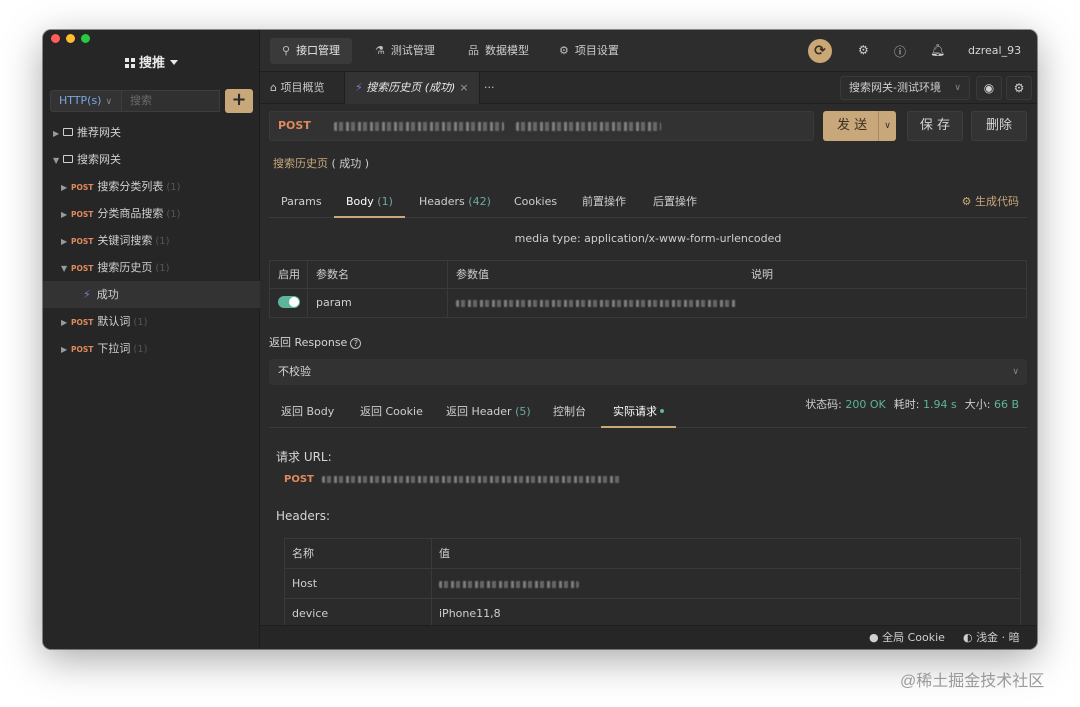  What do you see at coordinates (999, 126) in the screenshot?
I see `delete-button: 删除` at bounding box center [999, 126].